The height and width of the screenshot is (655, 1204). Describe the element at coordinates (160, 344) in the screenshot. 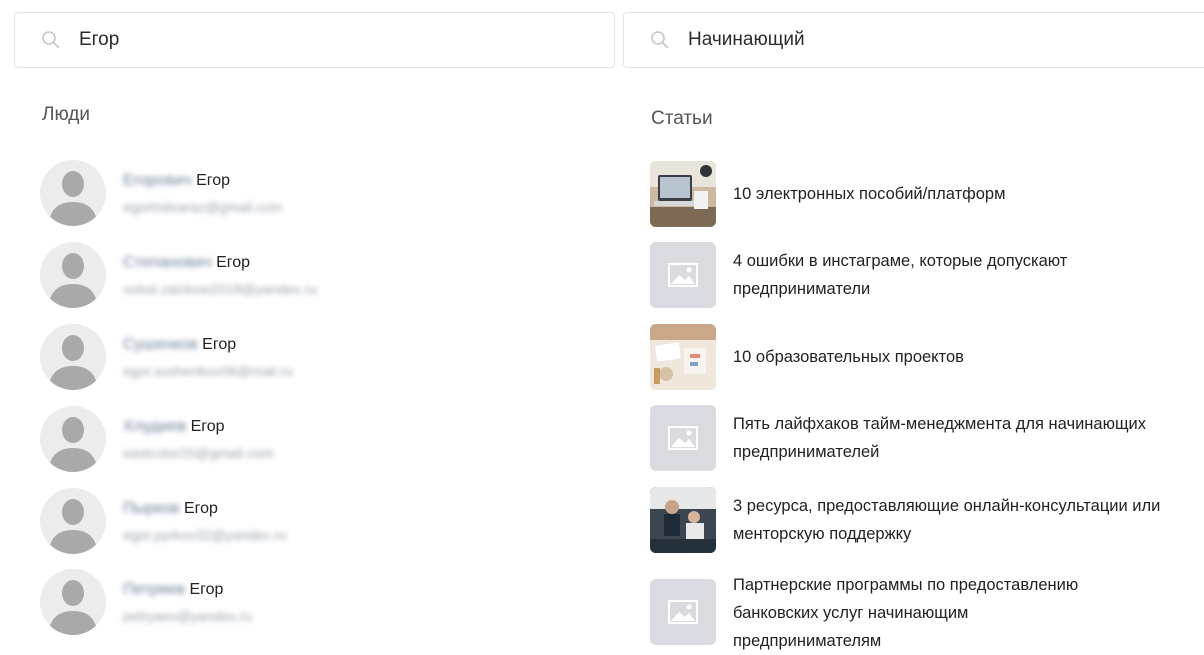

I see `person-surname: Сушенков` at that location.